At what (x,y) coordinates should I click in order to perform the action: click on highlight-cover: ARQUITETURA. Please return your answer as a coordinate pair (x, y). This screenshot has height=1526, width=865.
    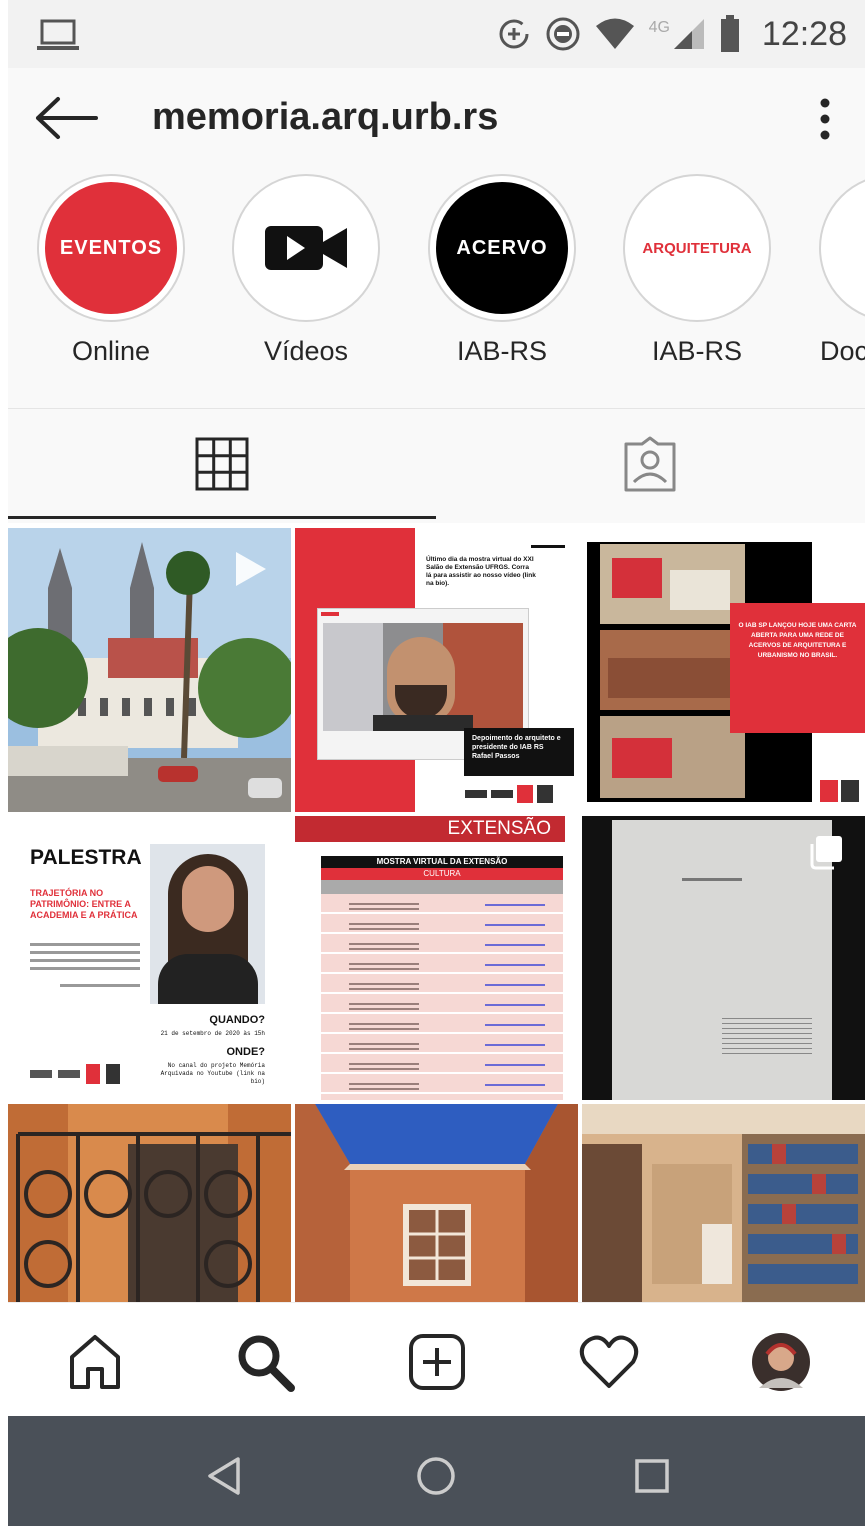
    Looking at the image, I should click on (697, 248).